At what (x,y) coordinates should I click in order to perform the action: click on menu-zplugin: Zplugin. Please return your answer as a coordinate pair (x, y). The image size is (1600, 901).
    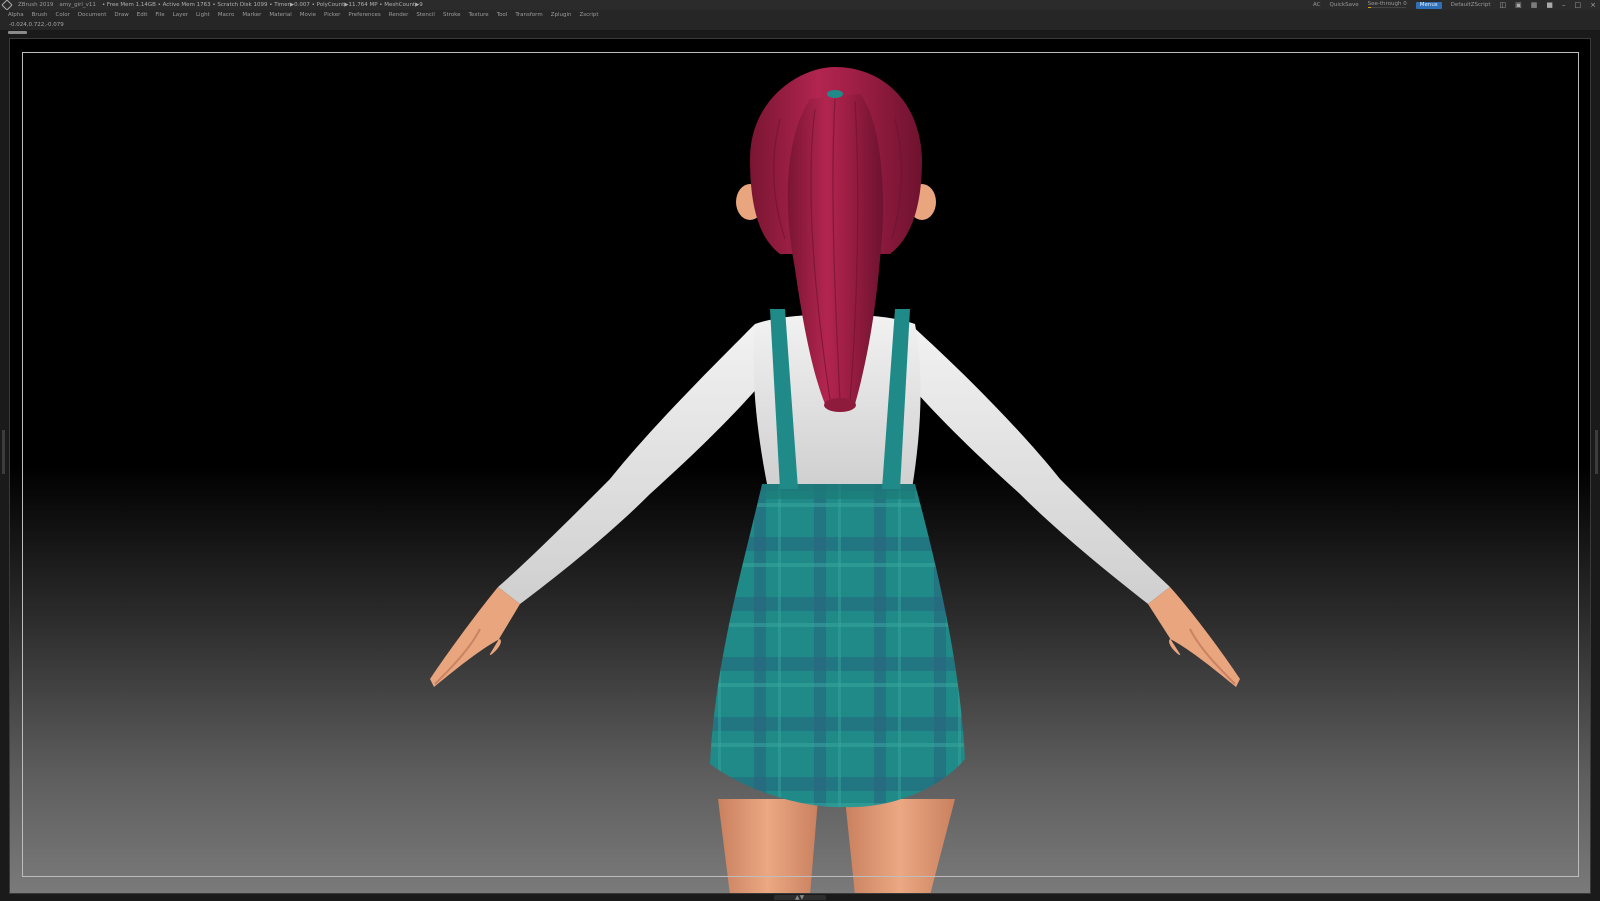
    Looking at the image, I should click on (561, 15).